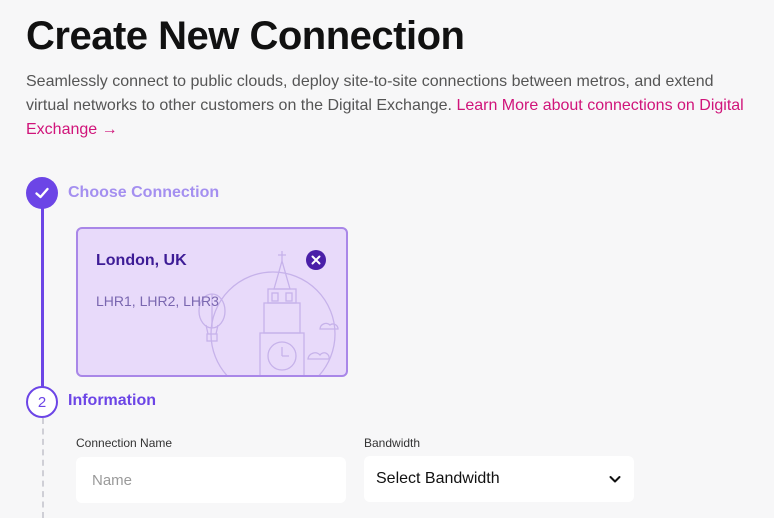 This screenshot has width=774, height=518. What do you see at coordinates (245, 36) in the screenshot?
I see `page-title: Create New Connection` at bounding box center [245, 36].